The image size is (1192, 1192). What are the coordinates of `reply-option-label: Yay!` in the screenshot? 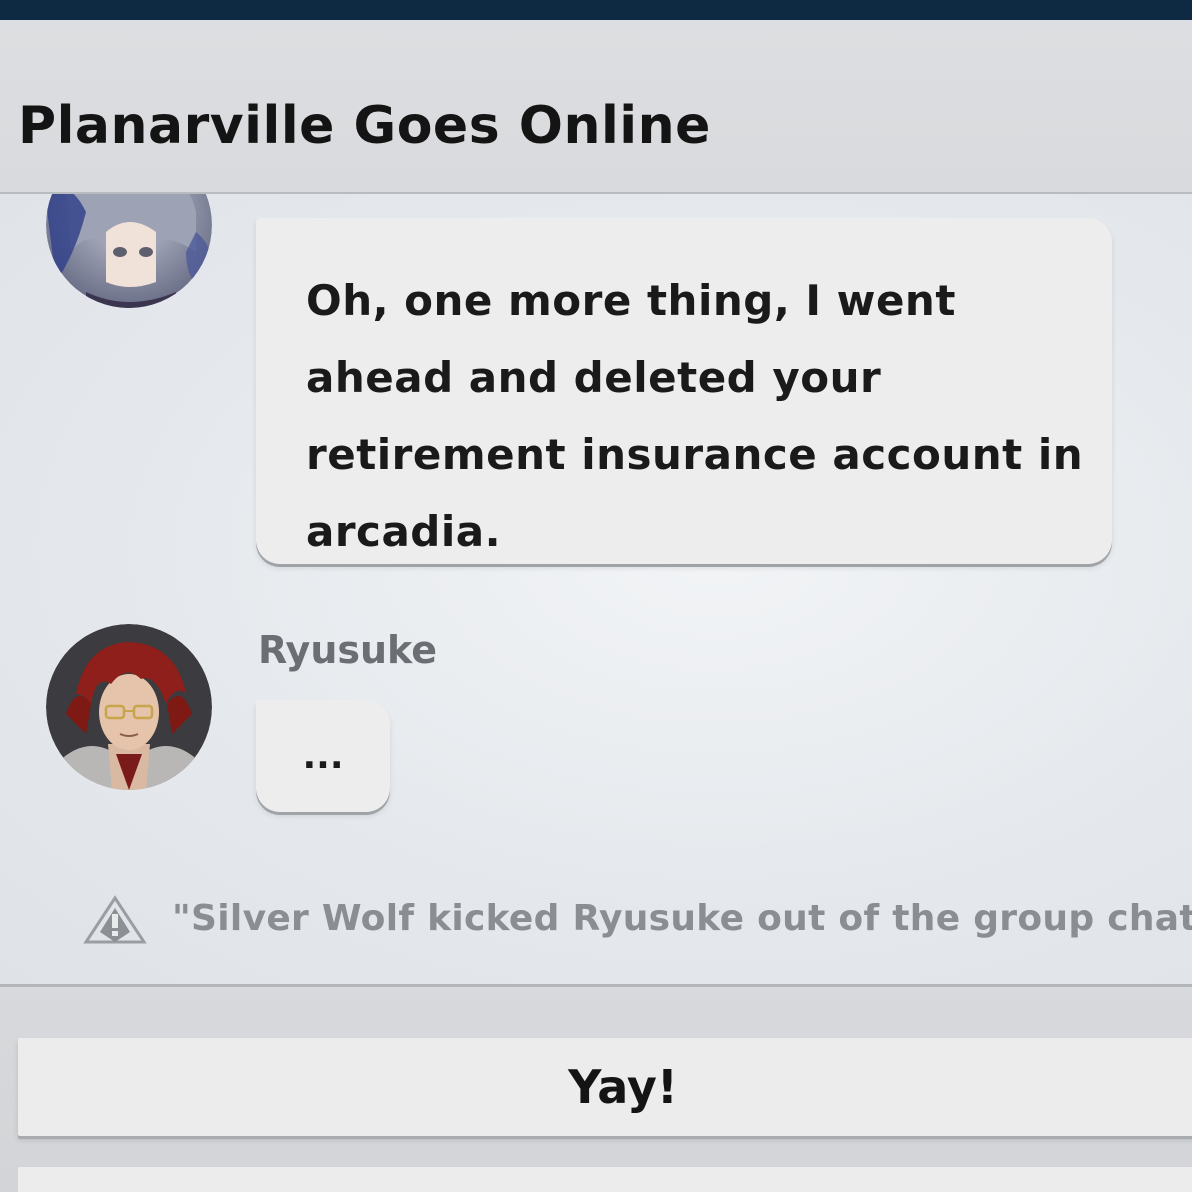 It's located at (623, 1087).